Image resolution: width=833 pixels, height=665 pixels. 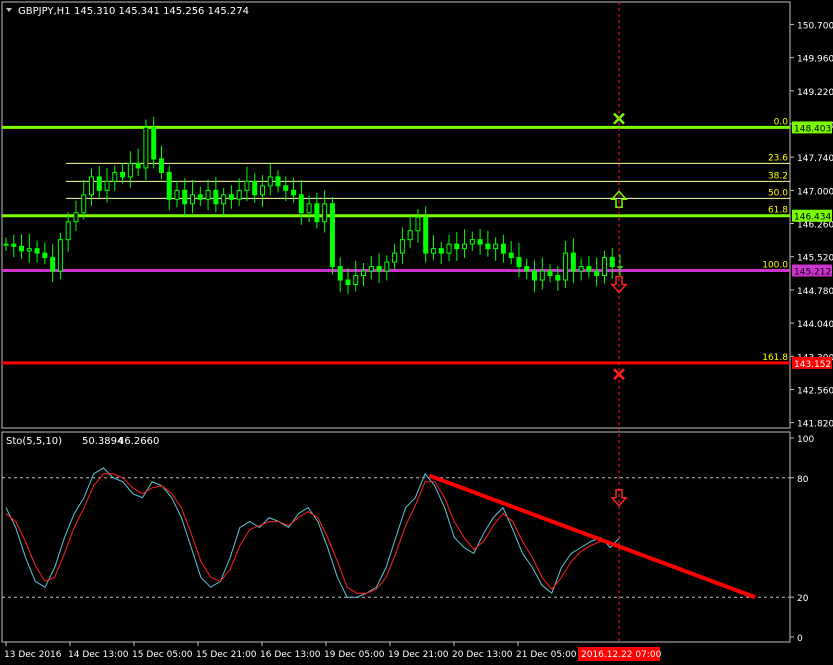 I want to click on fib-level-label: 161.8, so click(x=775, y=358).